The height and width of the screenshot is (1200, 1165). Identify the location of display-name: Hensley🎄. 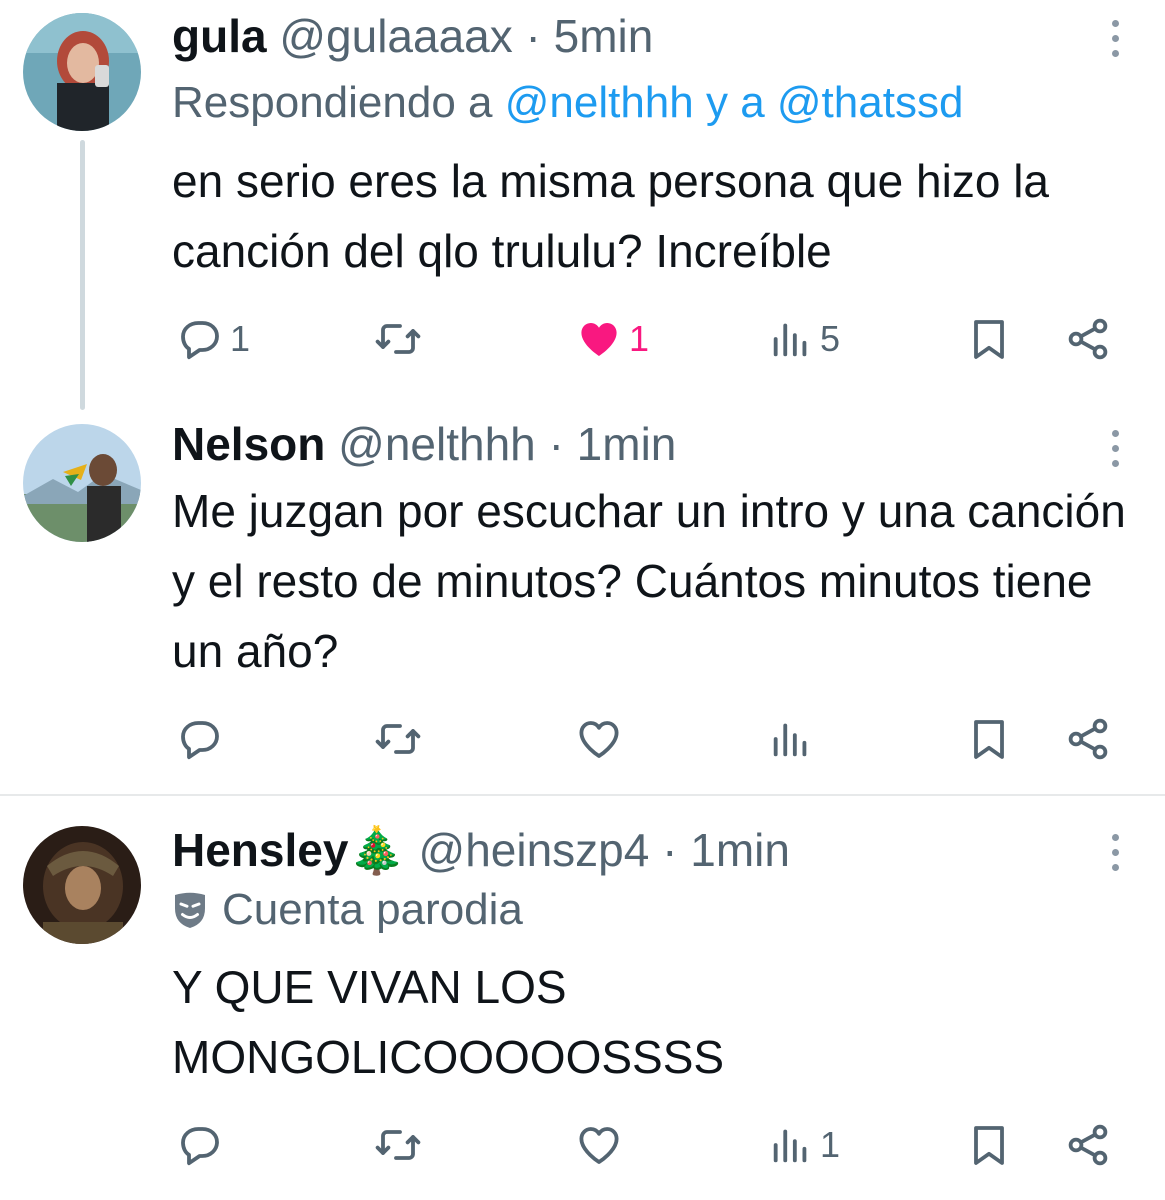
(289, 850).